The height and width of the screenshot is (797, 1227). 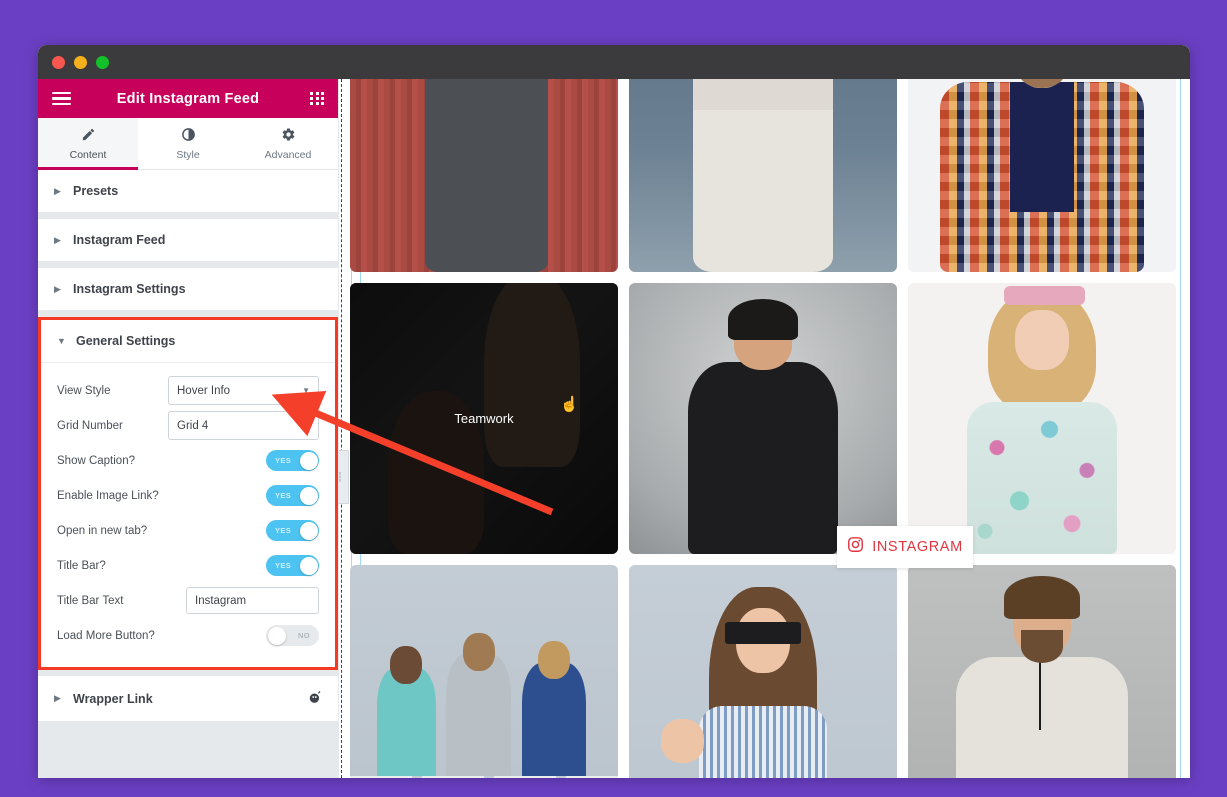 What do you see at coordinates (90, 425) in the screenshot?
I see `grid-number-label: Grid Number` at bounding box center [90, 425].